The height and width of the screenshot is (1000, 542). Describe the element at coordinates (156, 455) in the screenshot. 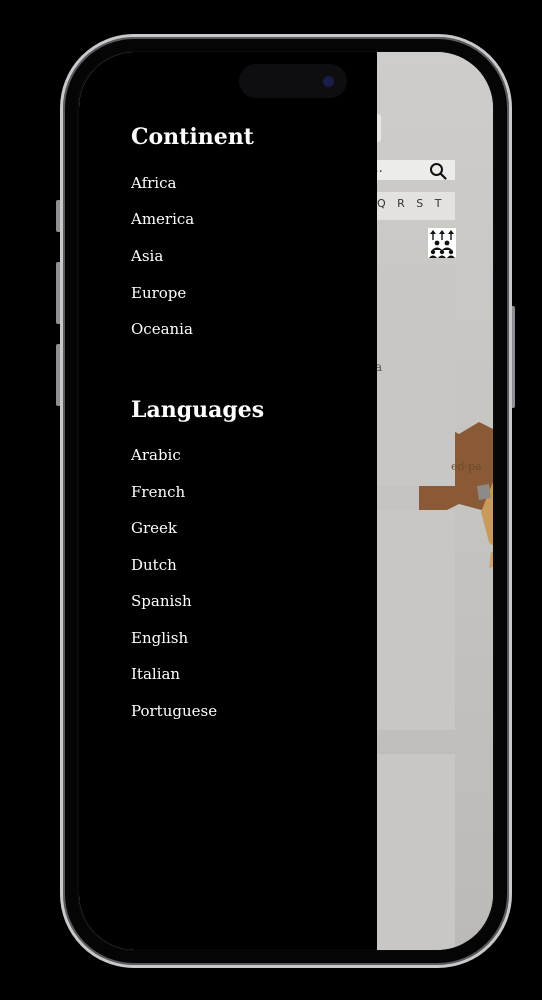

I see `language-item-arabic: Arabic` at that location.